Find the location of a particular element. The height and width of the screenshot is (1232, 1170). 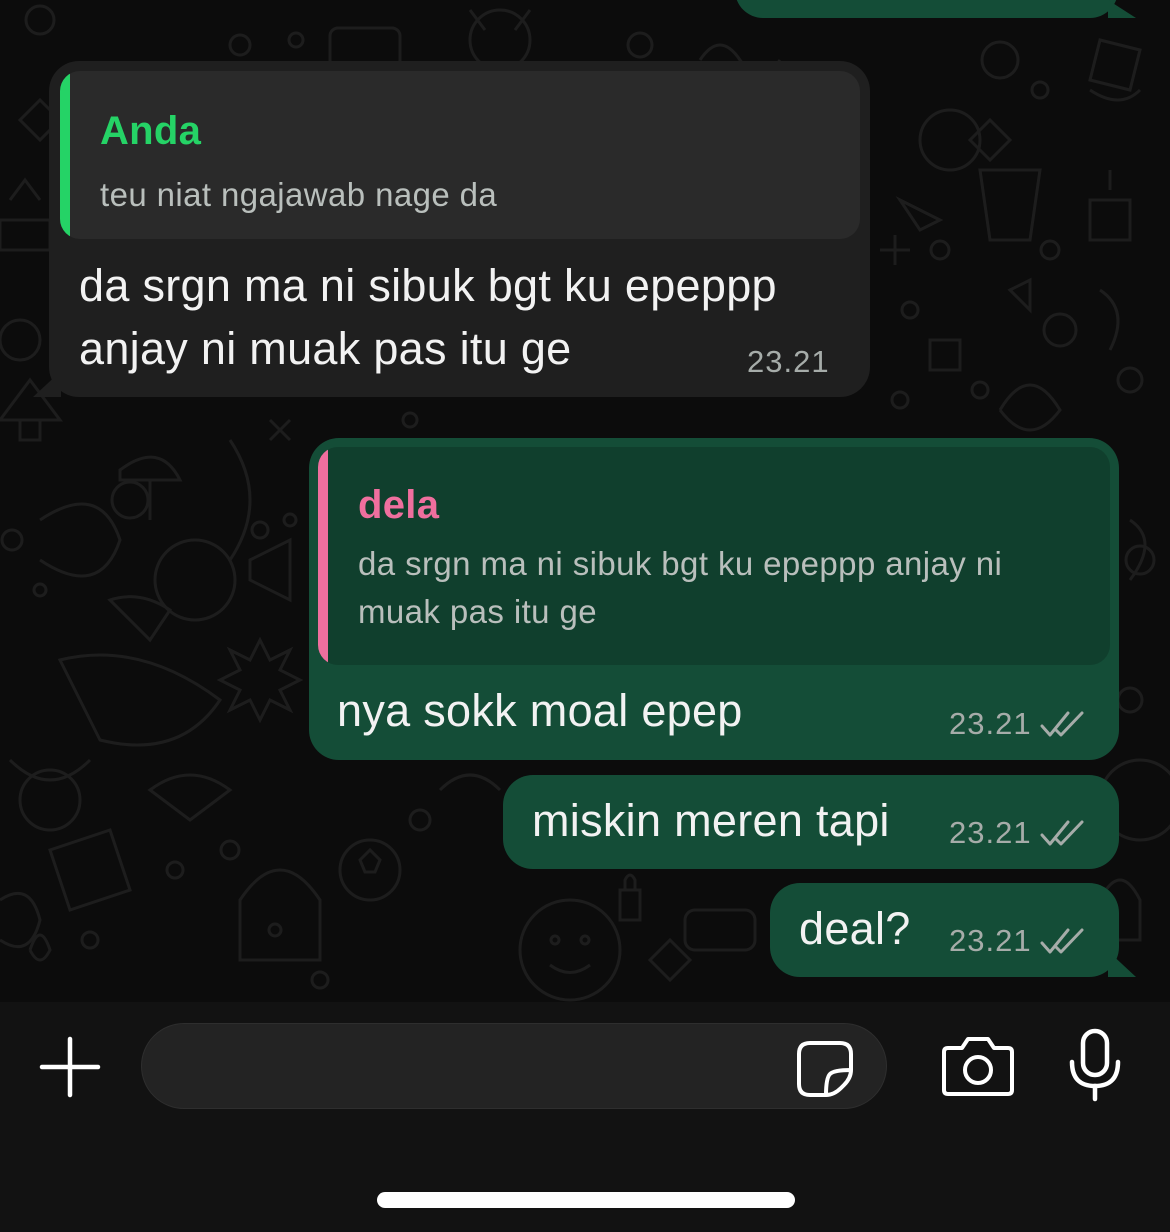

home-indicator is located at coordinates (586, 1200).